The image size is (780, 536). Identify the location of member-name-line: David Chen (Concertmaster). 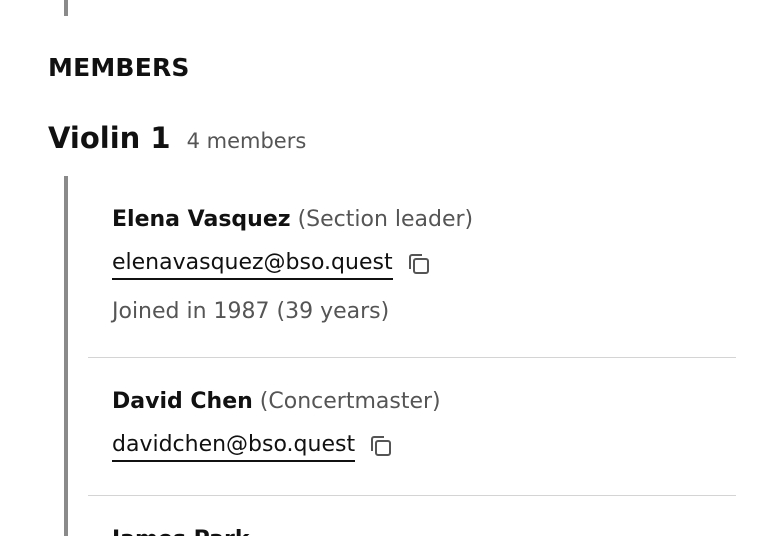
(276, 402).